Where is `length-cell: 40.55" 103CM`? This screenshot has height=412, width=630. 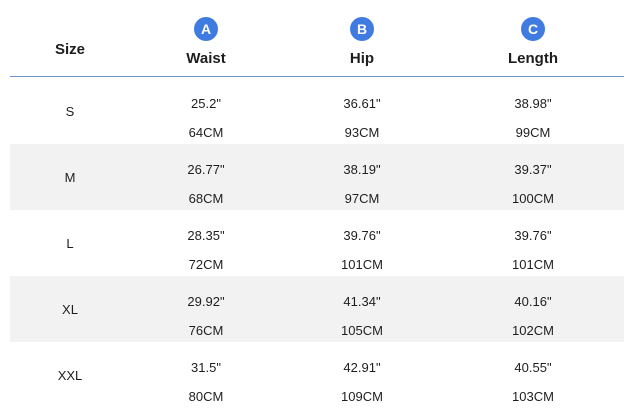 length-cell: 40.55" 103CM is located at coordinates (533, 375).